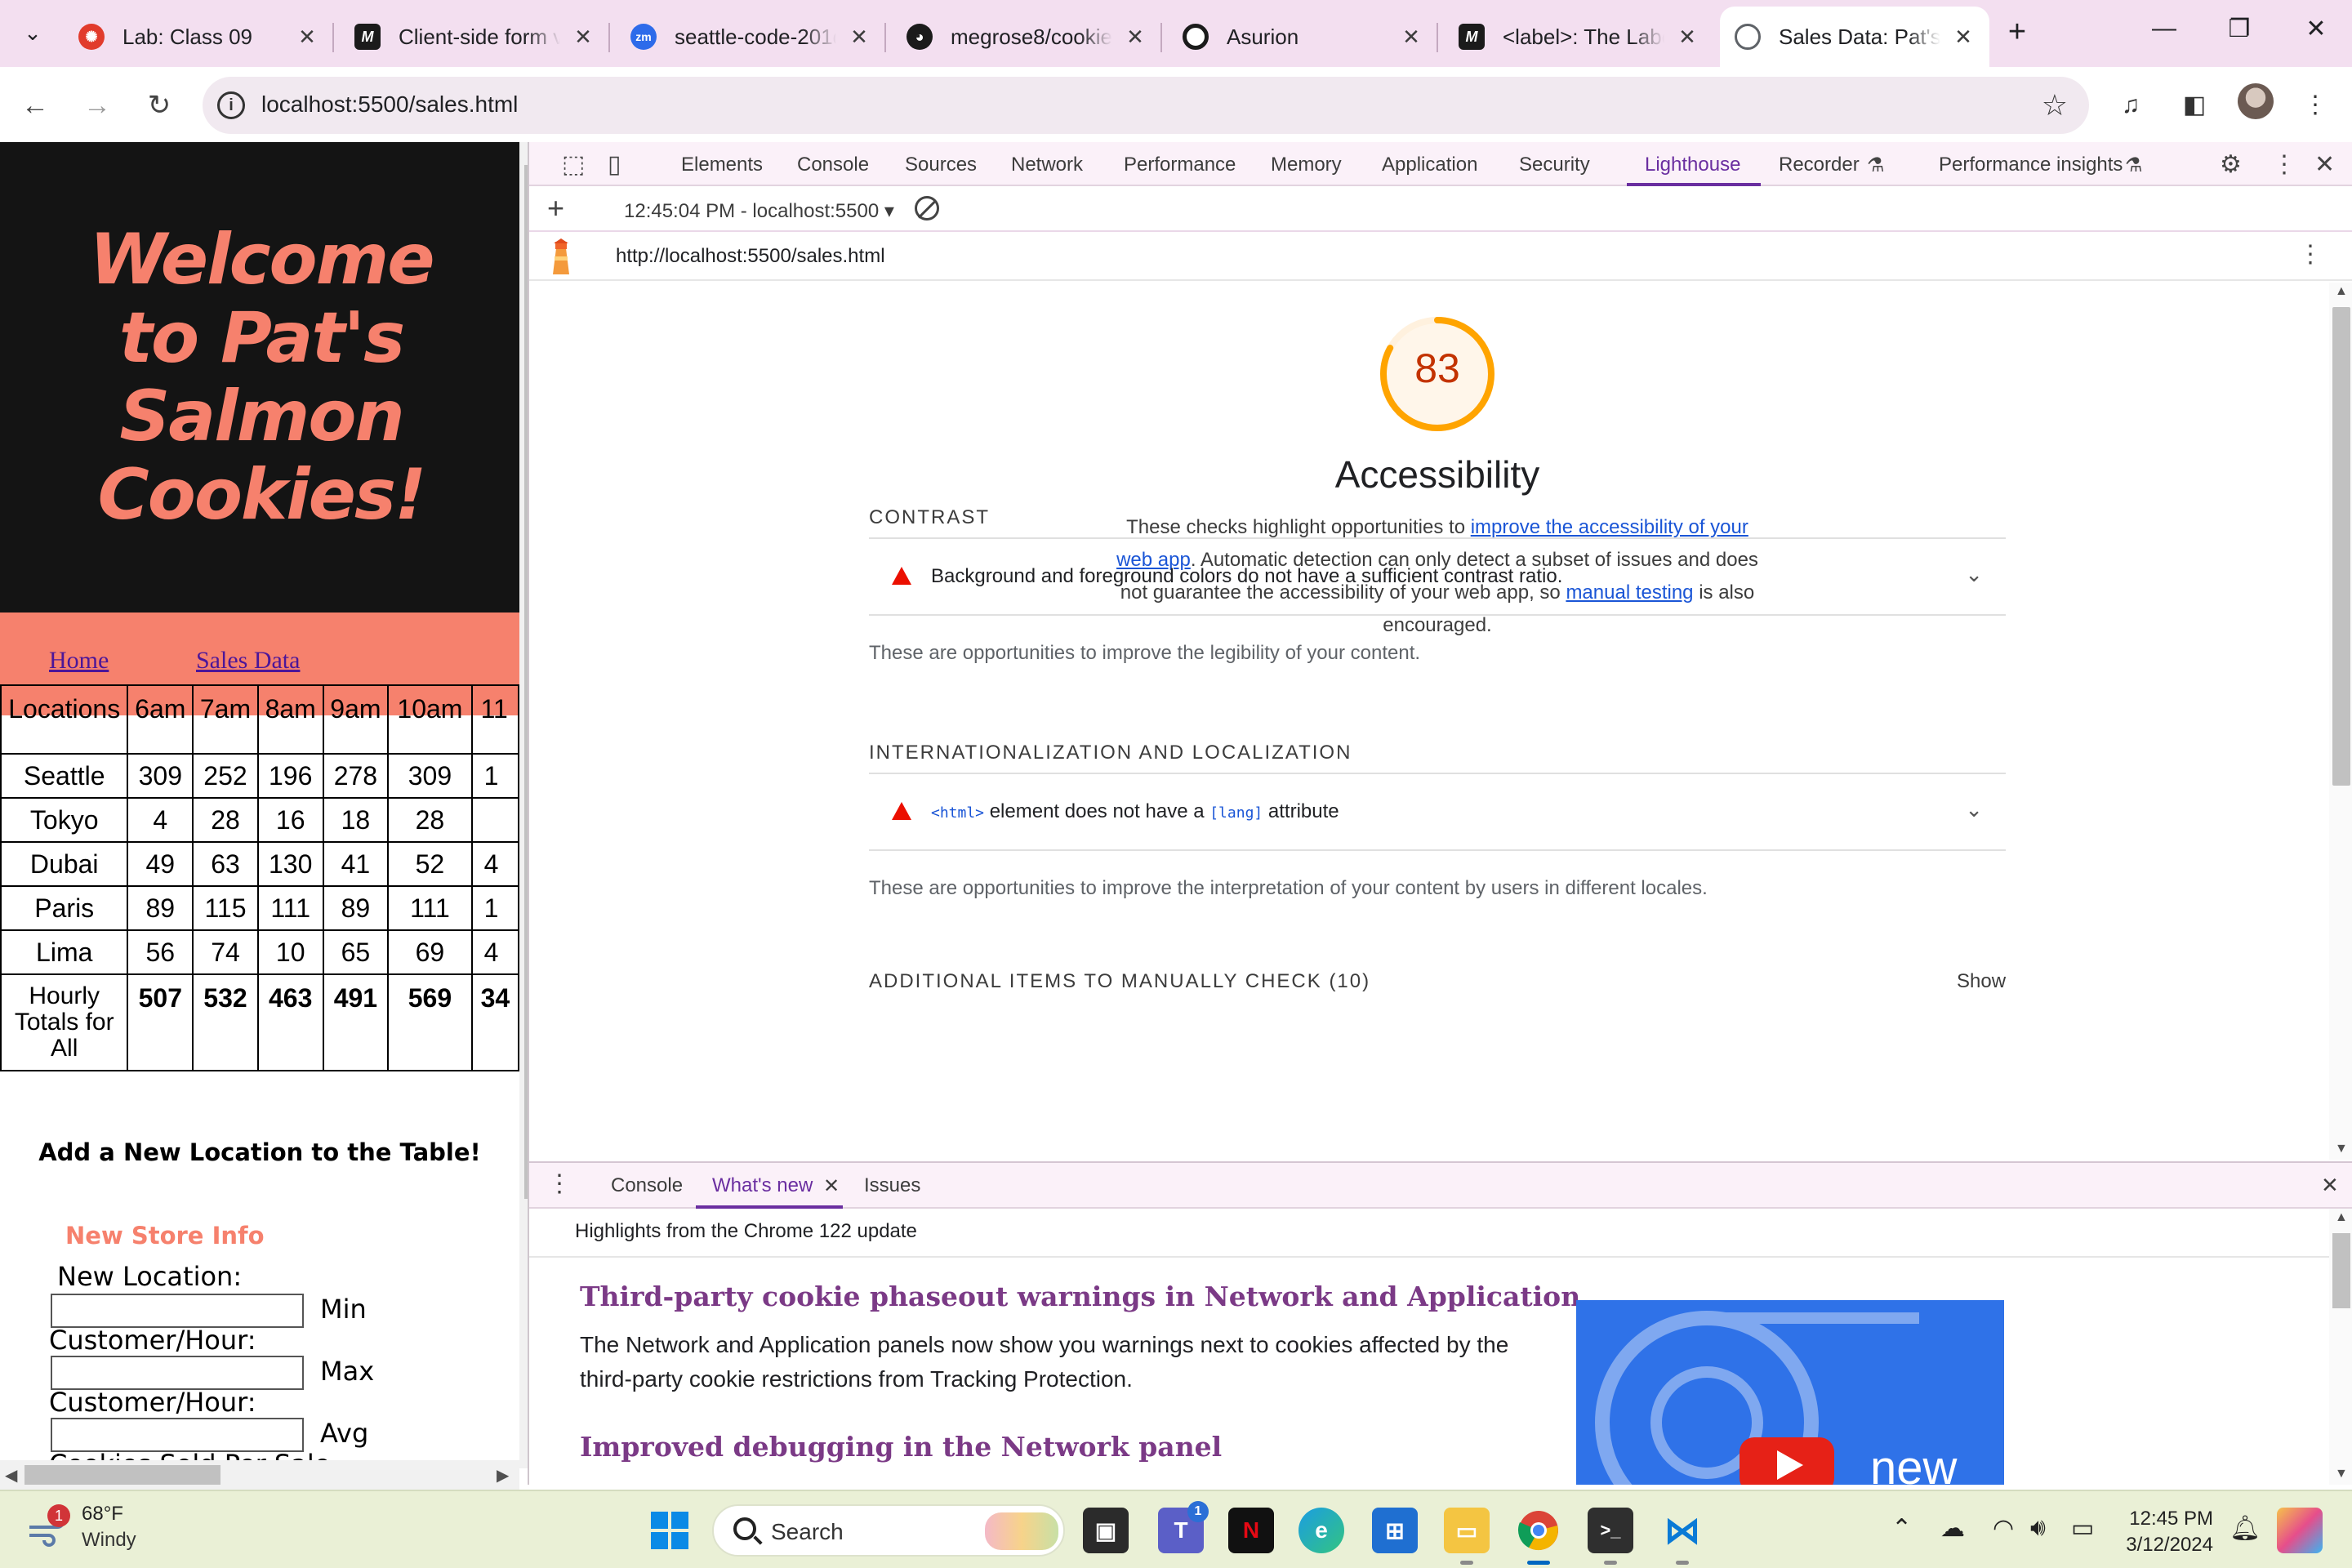  Describe the element at coordinates (1395, 1530) in the screenshot. I see `store-icon: ⊞` at that location.